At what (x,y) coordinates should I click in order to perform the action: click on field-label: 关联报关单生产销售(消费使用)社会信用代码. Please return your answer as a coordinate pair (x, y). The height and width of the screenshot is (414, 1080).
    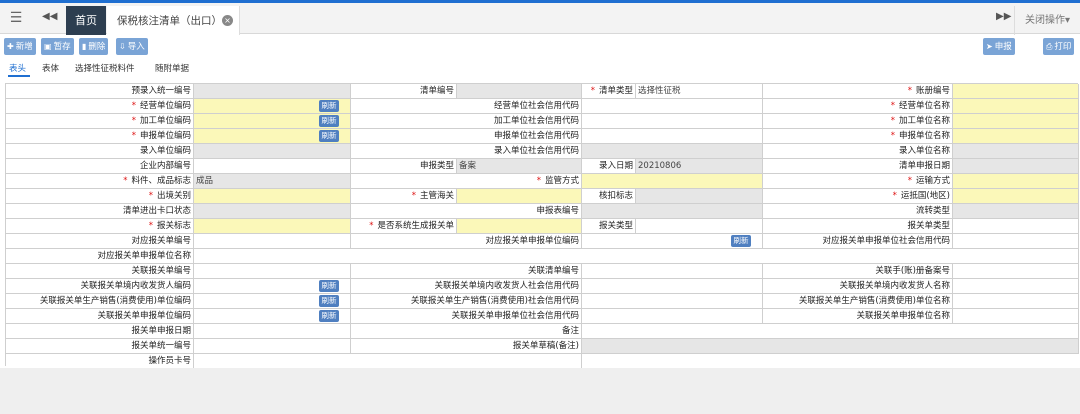
    Looking at the image, I should click on (466, 301).